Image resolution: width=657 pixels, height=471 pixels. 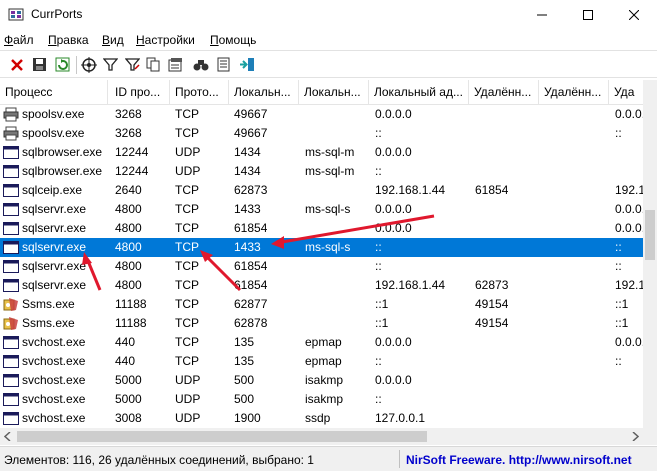 I want to click on horizontal-scroll-thumb, so click(x=222, y=436).